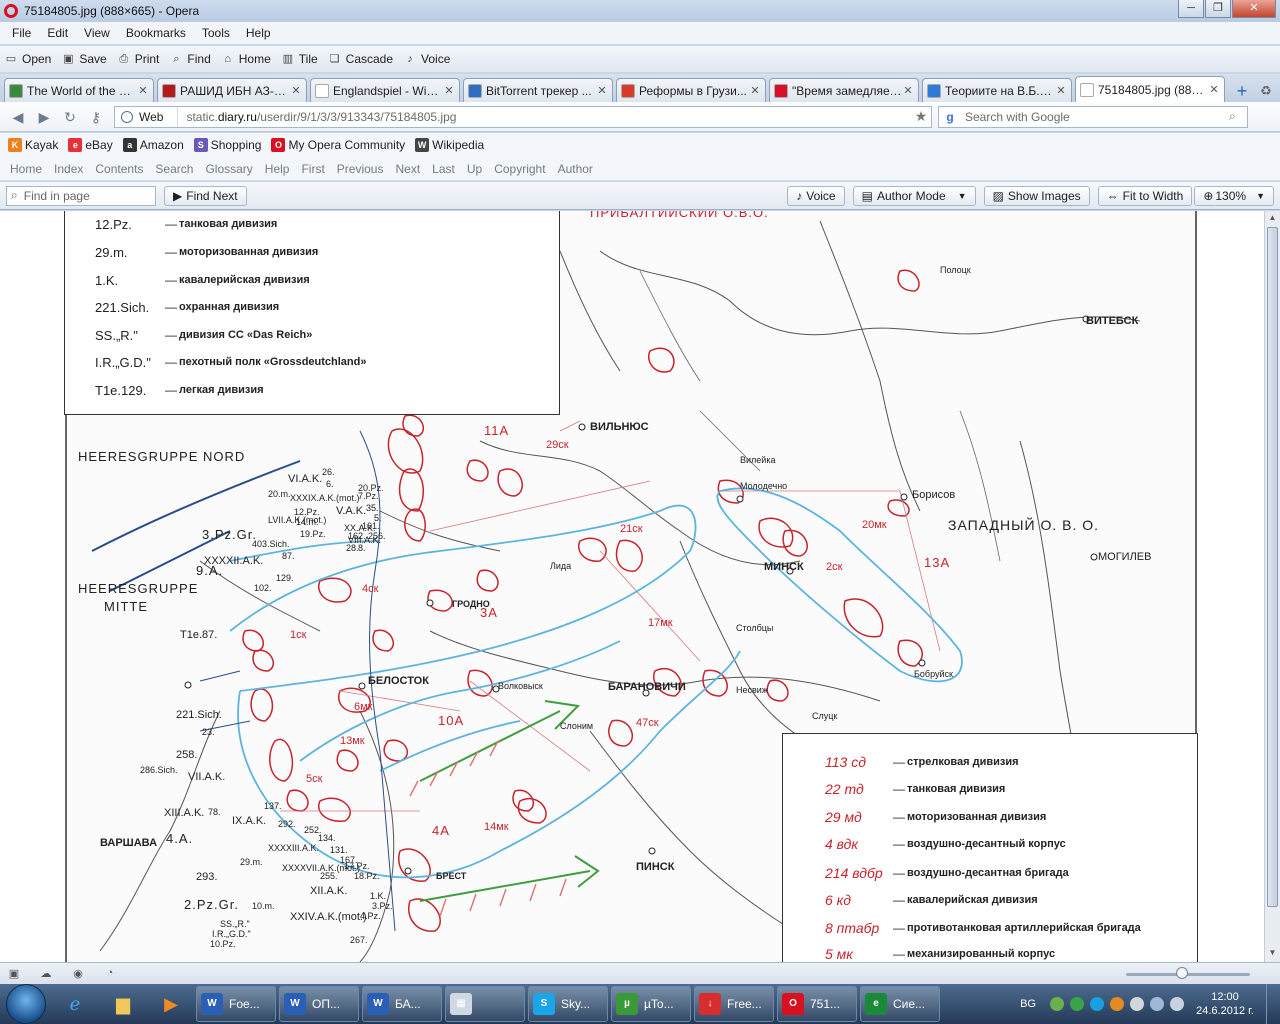  I want to click on browser-tab: BitTorrent трекер ... ✕, so click(538, 90).